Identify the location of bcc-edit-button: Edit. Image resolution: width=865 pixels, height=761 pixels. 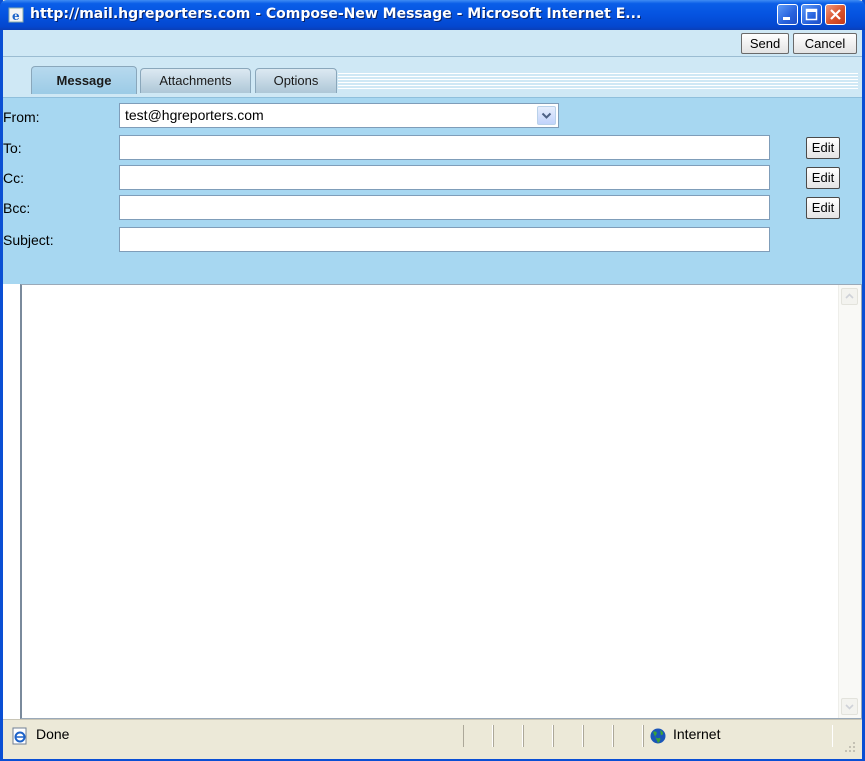
(823, 208).